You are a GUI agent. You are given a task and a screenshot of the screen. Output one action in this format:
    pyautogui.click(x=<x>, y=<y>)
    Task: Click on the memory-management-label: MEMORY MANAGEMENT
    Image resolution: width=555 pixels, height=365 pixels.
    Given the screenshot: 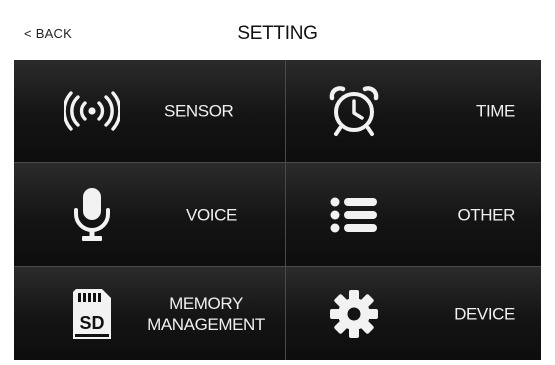 What is the action you would take?
    pyautogui.click(x=206, y=314)
    